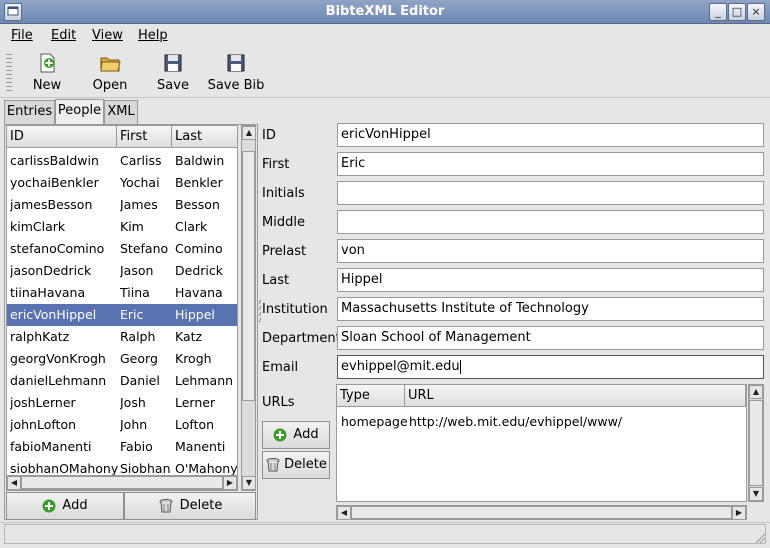 This screenshot has height=548, width=770. Describe the element at coordinates (236, 74) in the screenshot. I see `save-bib-button: Save Bib` at that location.